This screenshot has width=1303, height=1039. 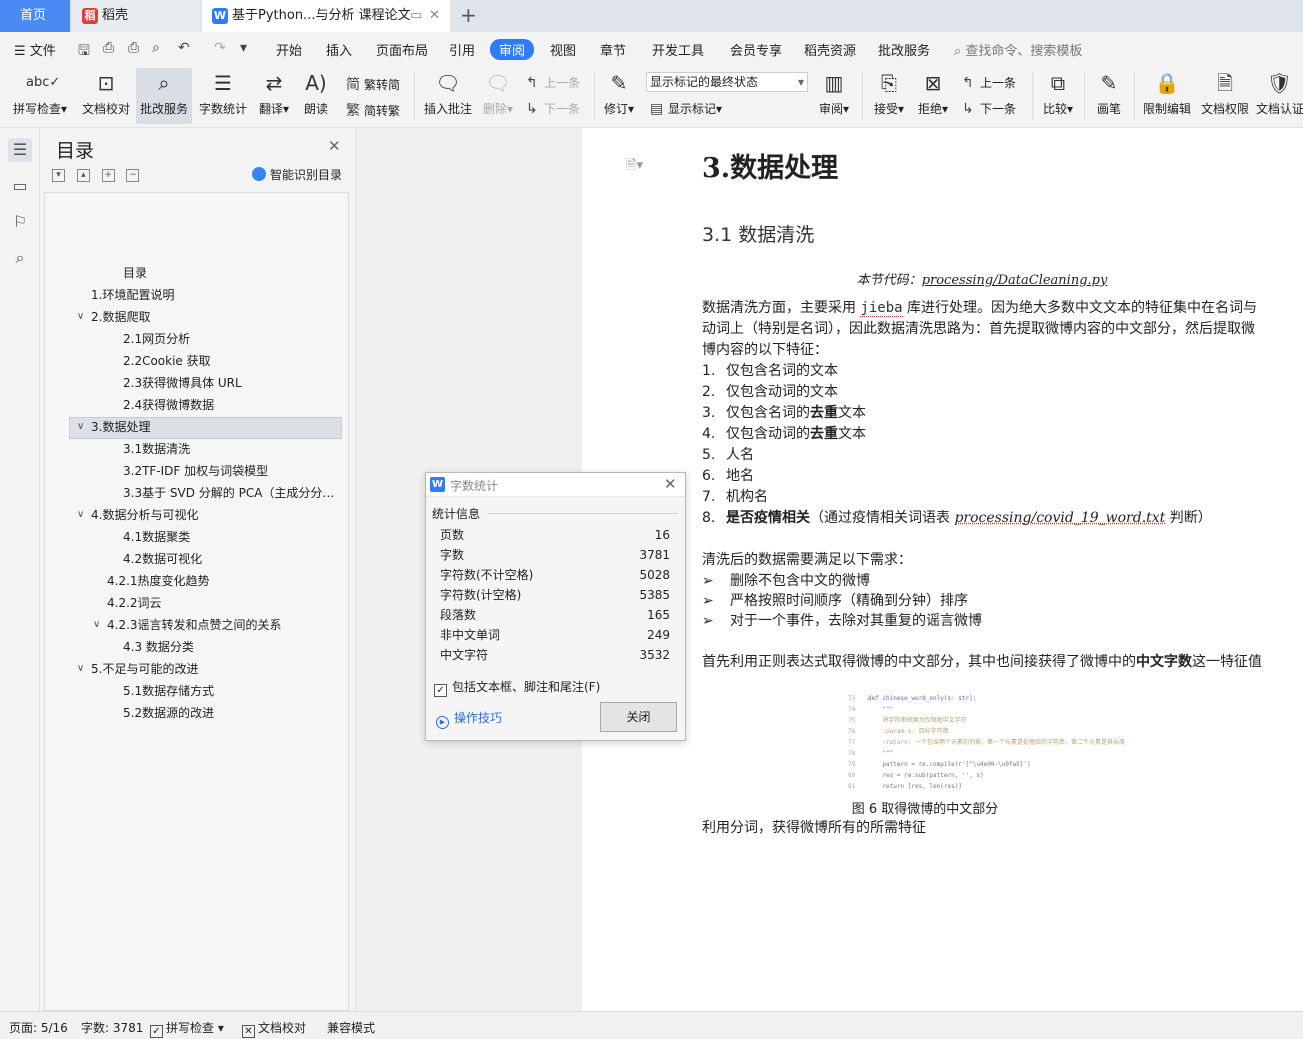 I want to click on tab-page-layout: 页面布局, so click(x=402, y=49).